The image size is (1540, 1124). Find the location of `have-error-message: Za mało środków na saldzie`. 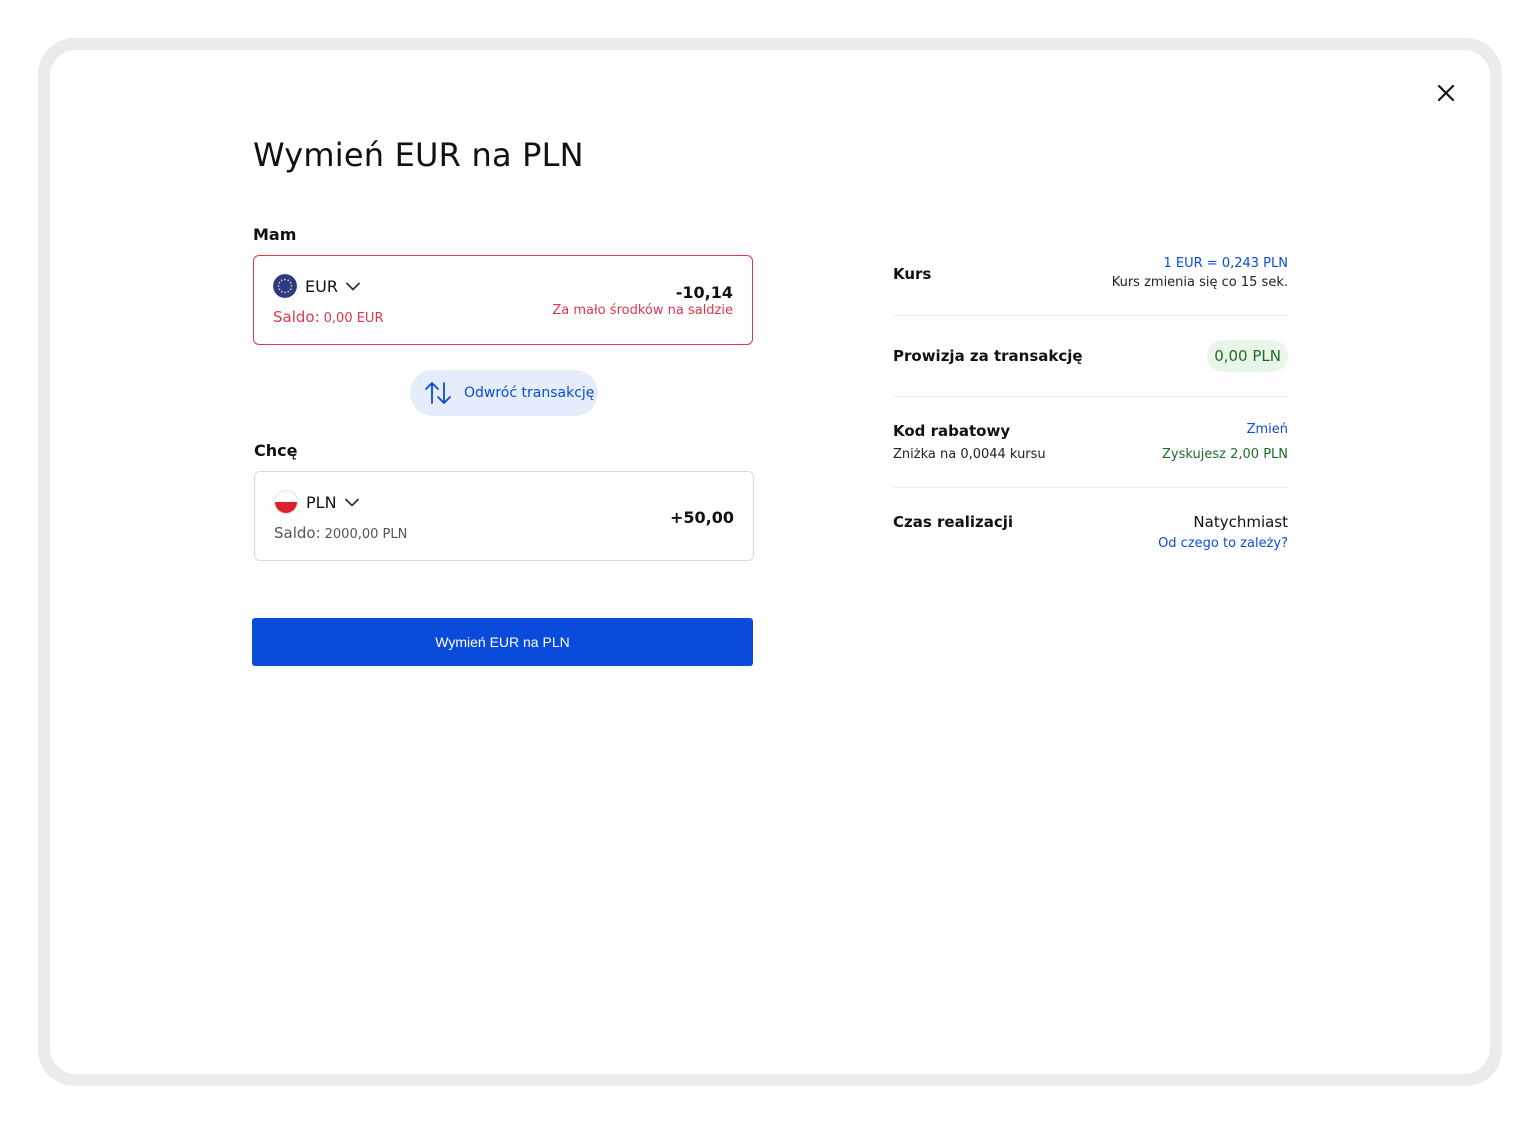

have-error-message: Za mało środków na saldzie is located at coordinates (642, 310).